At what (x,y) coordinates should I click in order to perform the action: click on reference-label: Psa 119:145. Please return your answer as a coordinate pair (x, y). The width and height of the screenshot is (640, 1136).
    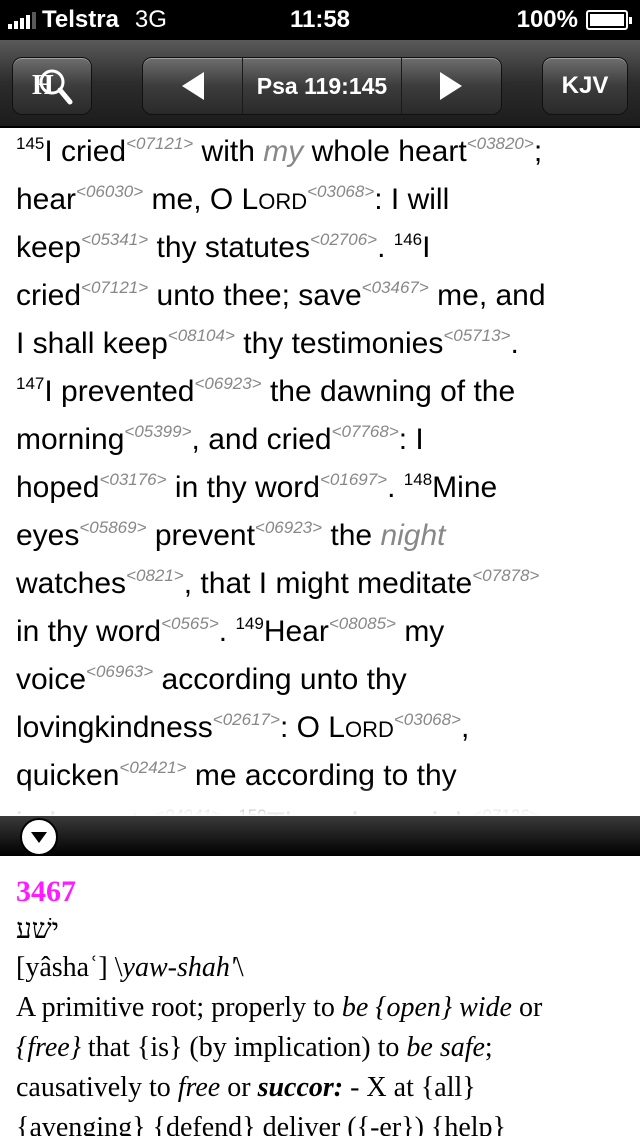
    Looking at the image, I should click on (322, 86).